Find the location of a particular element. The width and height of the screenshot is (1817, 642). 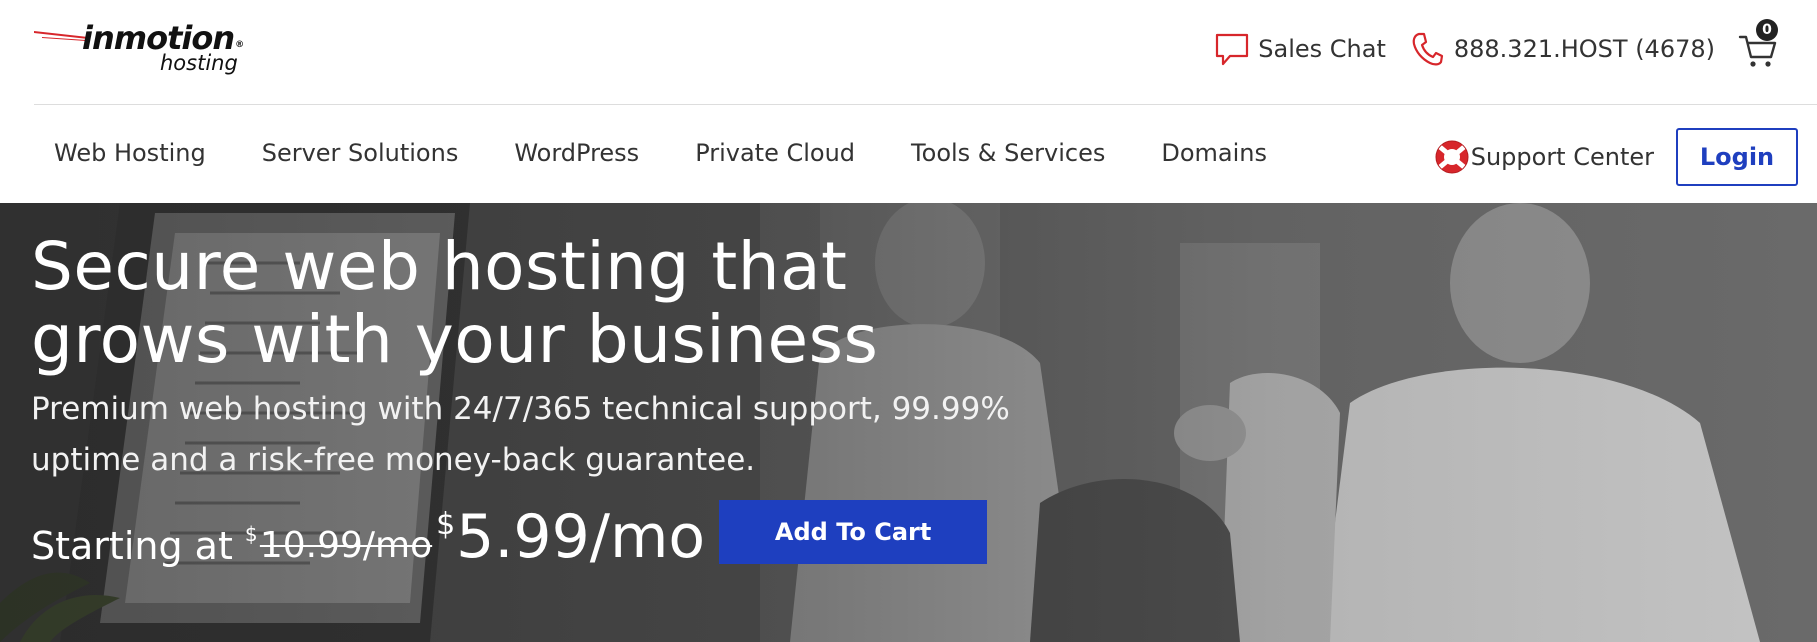

phone-number: 888.321.HOST (4678) is located at coordinates (1584, 49).